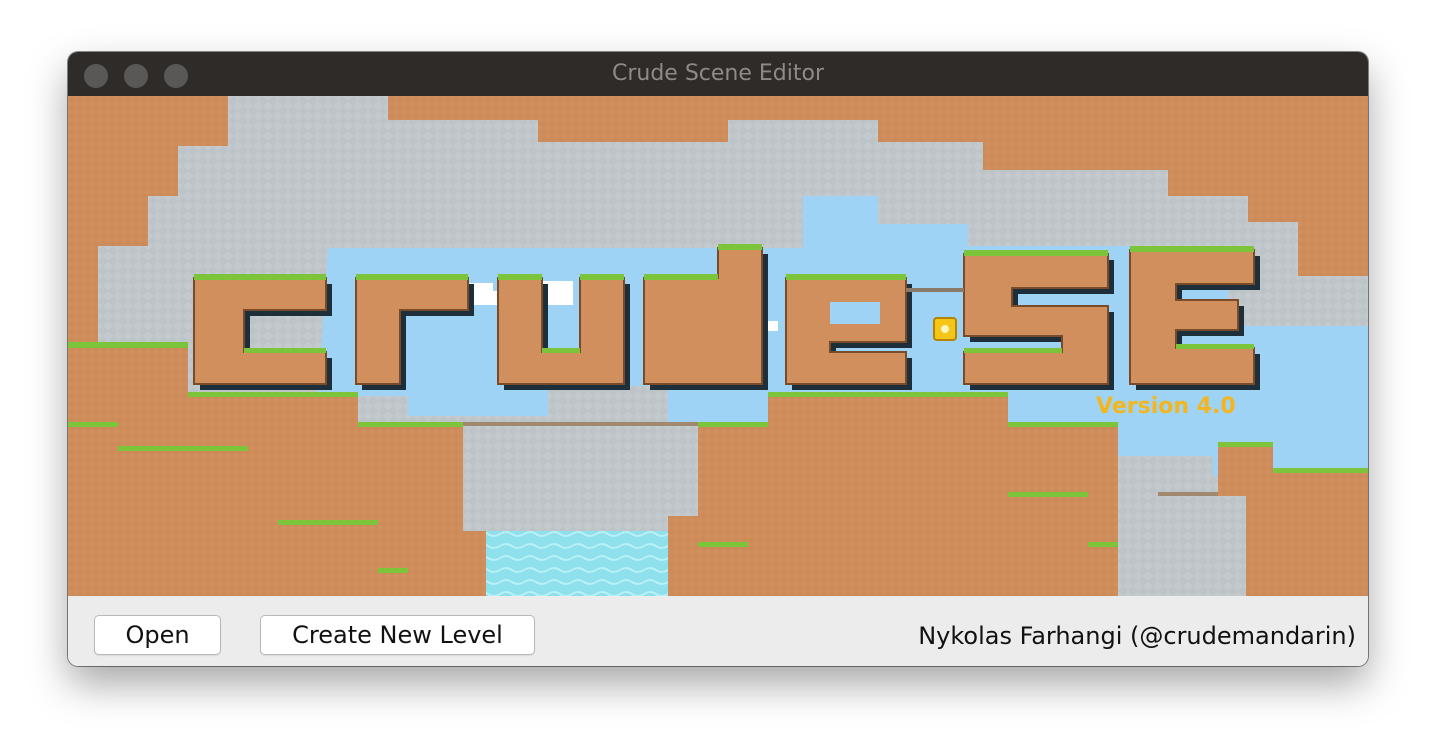 The image size is (1436, 750). I want to click on version-label: Version 4.0, so click(1166, 406).